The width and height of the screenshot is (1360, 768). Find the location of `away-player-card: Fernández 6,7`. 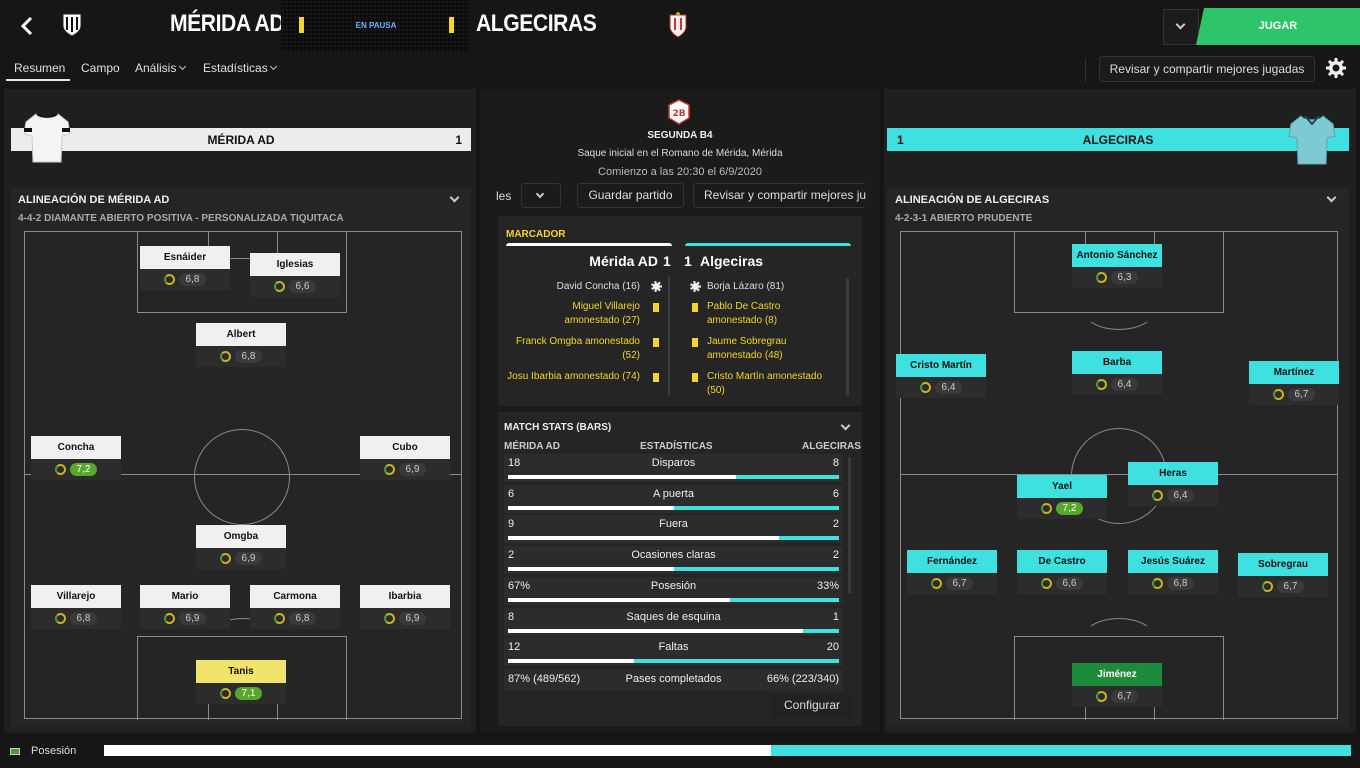

away-player-card: Fernández 6,7 is located at coordinates (952, 572).